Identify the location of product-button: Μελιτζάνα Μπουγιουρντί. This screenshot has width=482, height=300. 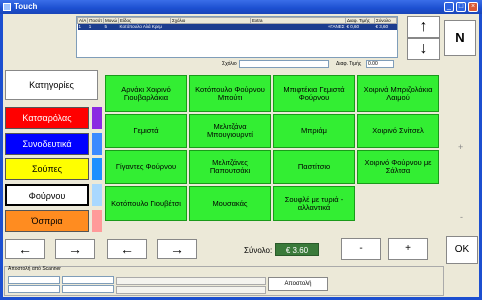
(230, 131).